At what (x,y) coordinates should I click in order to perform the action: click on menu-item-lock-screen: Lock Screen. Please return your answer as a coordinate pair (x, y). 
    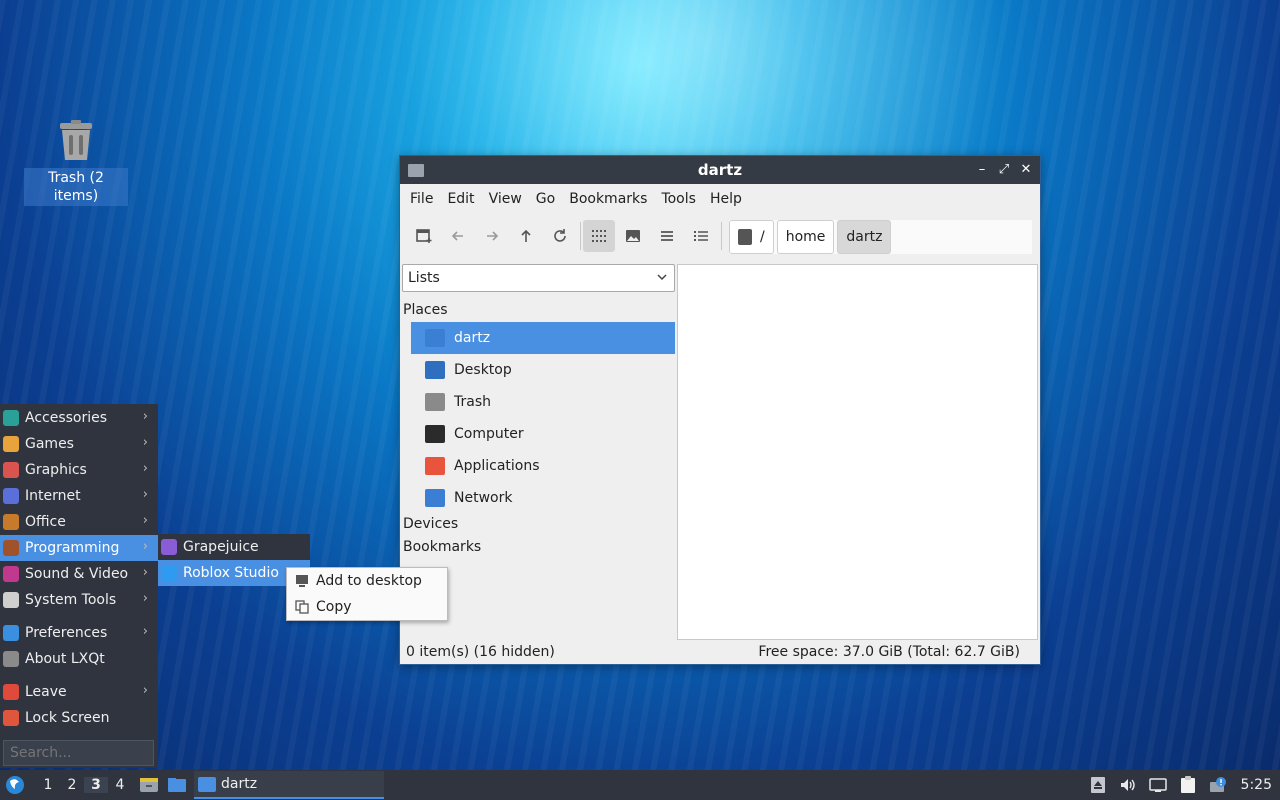
    Looking at the image, I should click on (79, 718).